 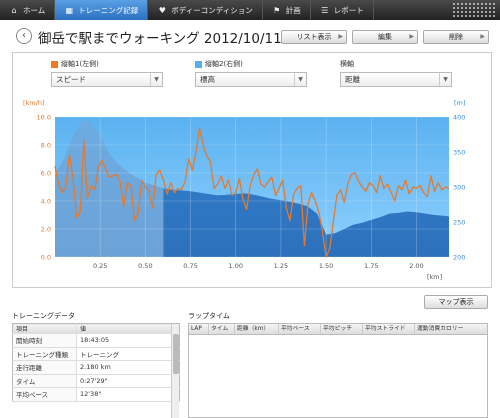 I want to click on y2-tick-label: 300, so click(x=459, y=188).